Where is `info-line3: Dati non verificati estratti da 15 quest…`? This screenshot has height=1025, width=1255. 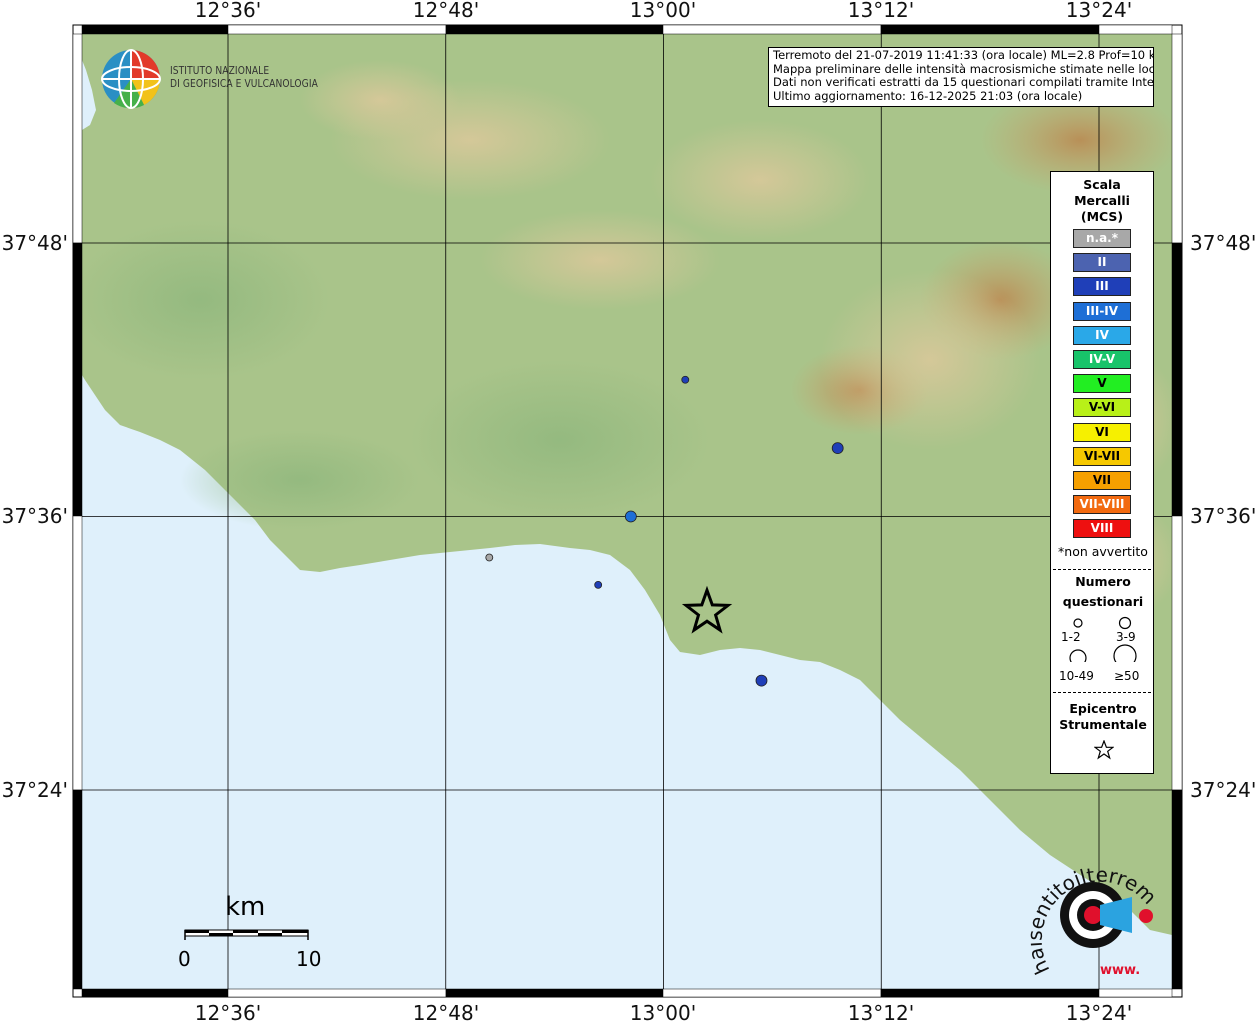
info-line3: Dati non verificati estratti da 15 quest… is located at coordinates (963, 82).